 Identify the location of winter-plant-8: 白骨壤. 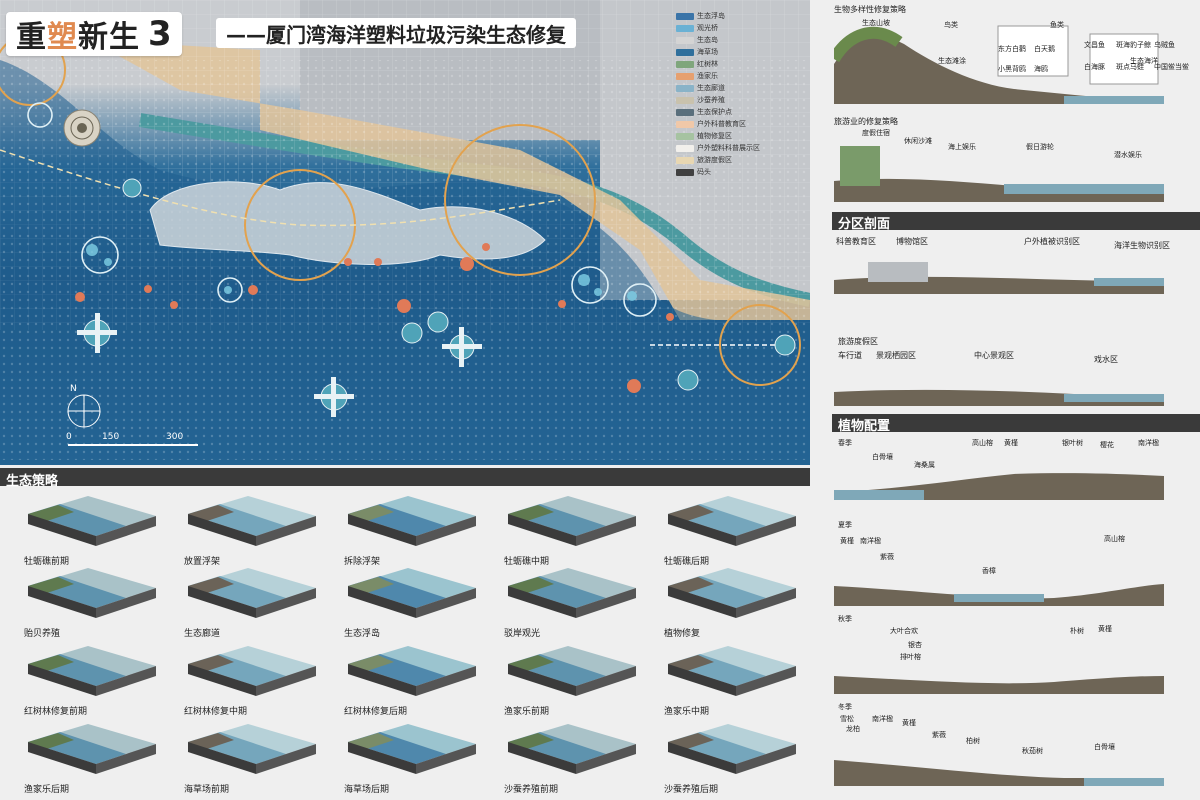
(1104, 747).